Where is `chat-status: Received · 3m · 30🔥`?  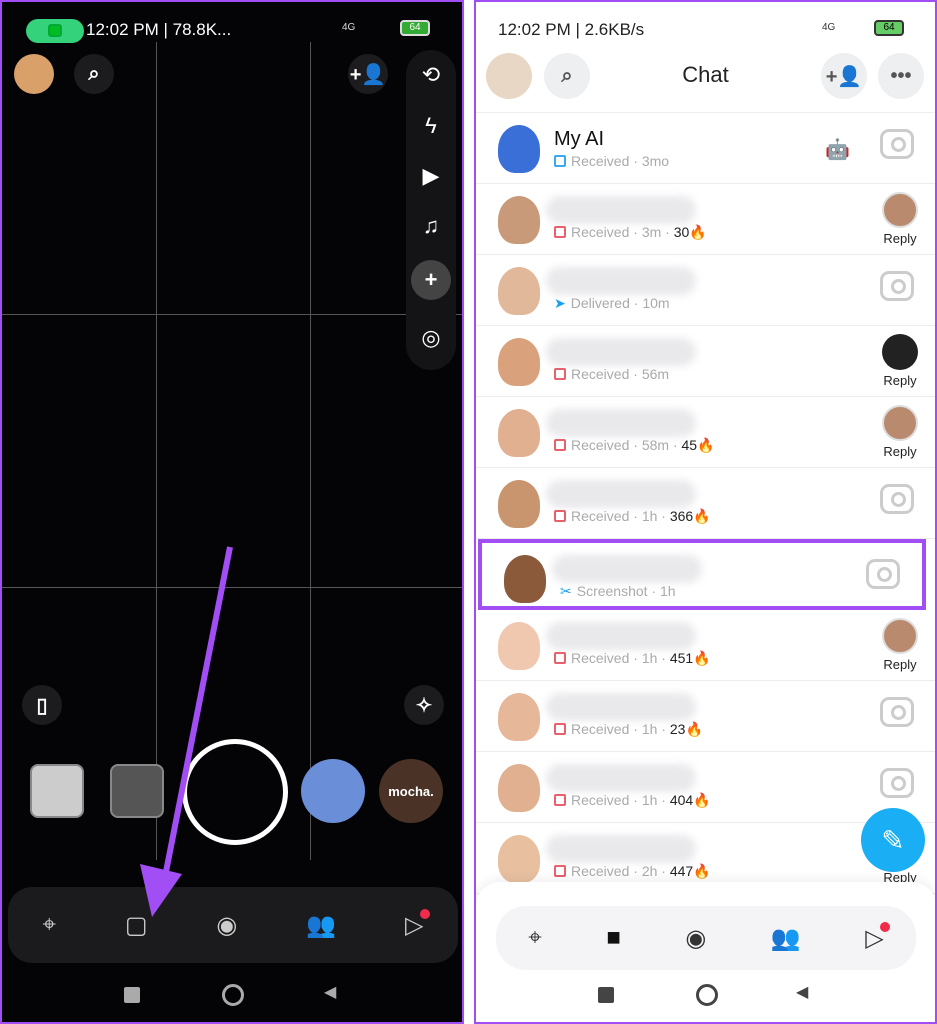 chat-status: Received · 3m · 30🔥 is located at coordinates (630, 232).